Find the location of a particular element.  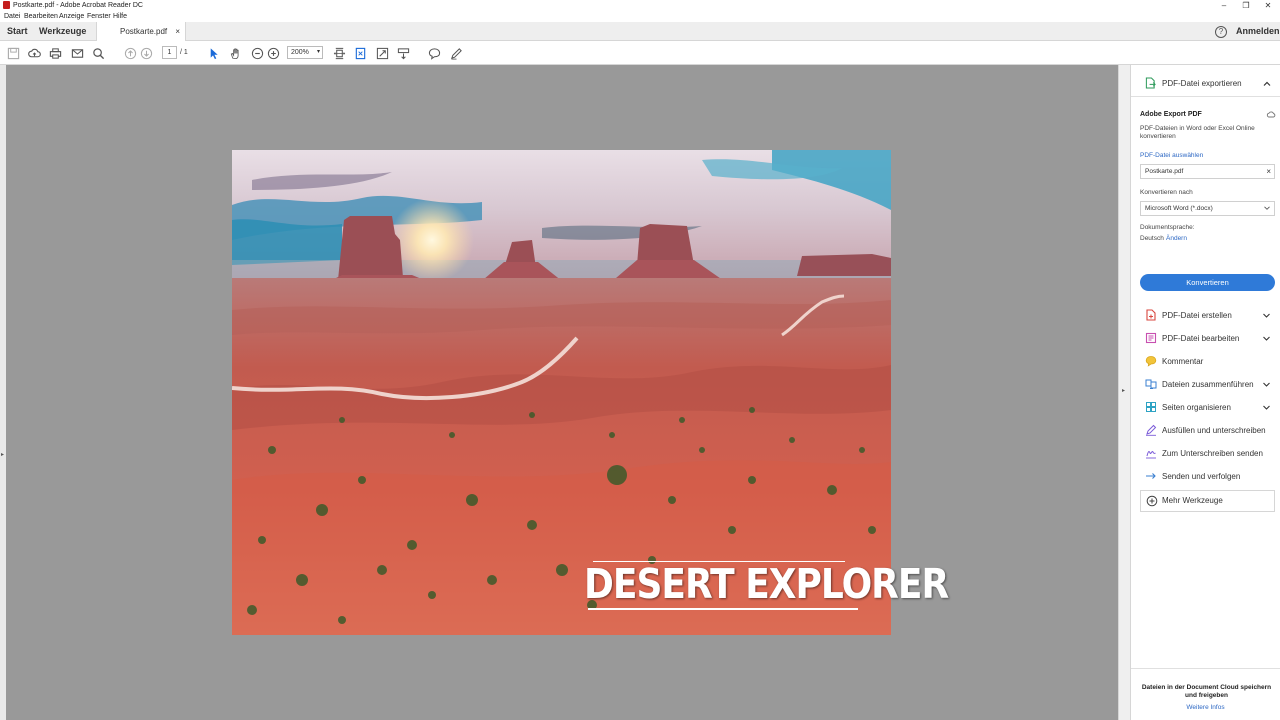

fit-width-icon is located at coordinates (339, 53).